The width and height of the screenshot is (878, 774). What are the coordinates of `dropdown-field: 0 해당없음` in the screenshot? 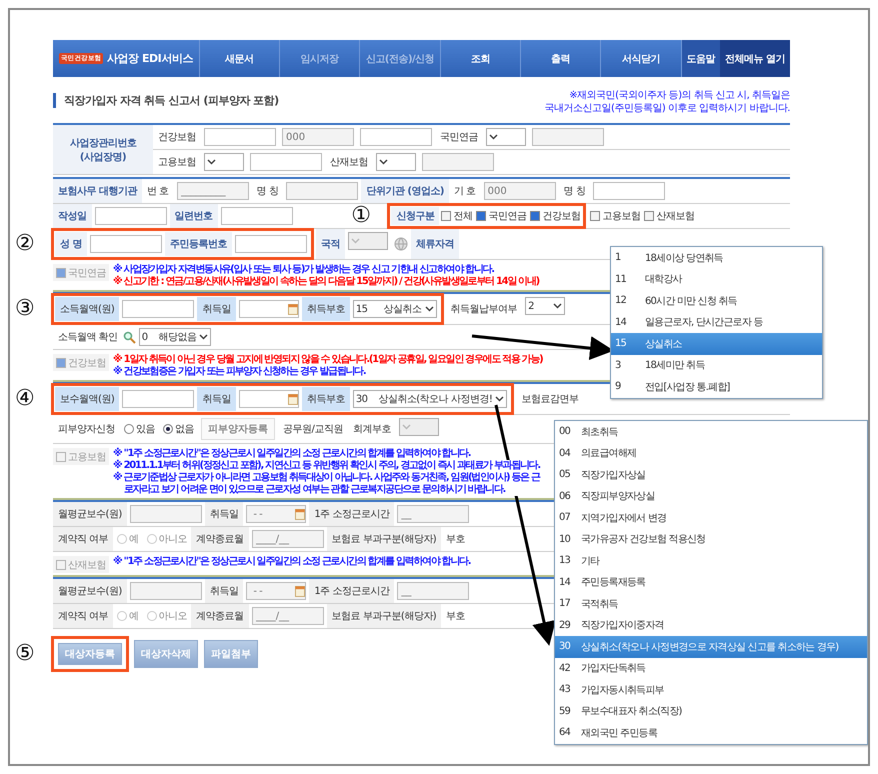 It's located at (175, 337).